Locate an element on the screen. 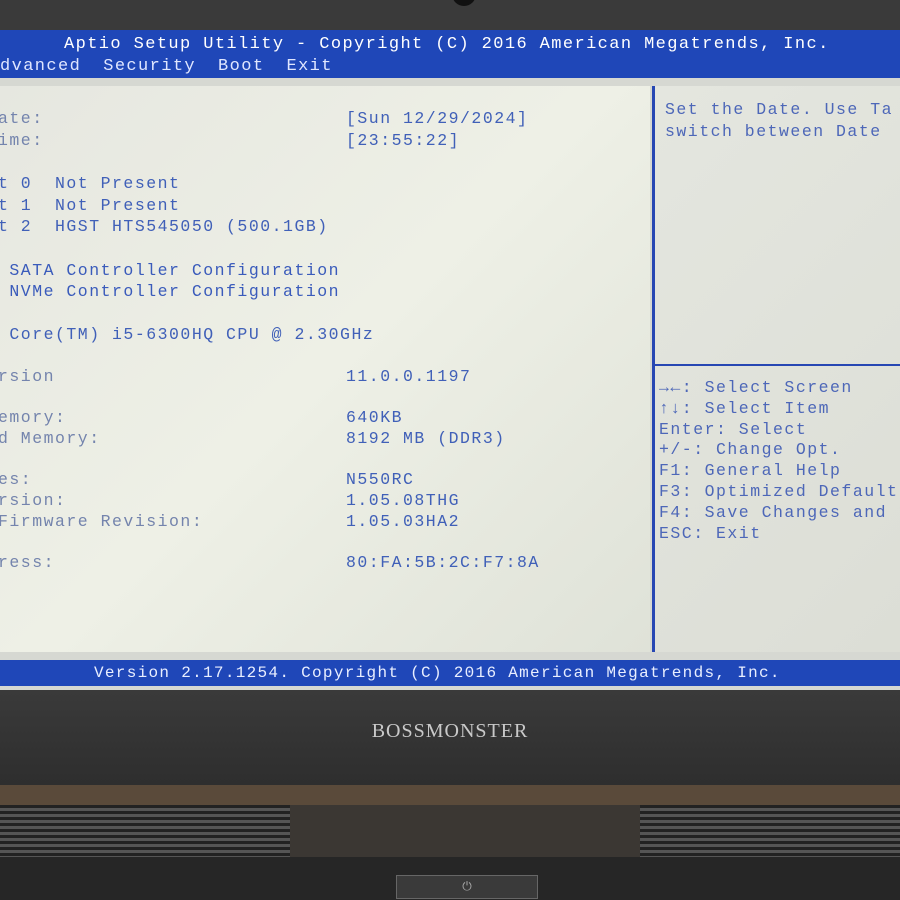 The height and width of the screenshot is (900, 900). setting-label: t 1 Not Present is located at coordinates (90, 205).